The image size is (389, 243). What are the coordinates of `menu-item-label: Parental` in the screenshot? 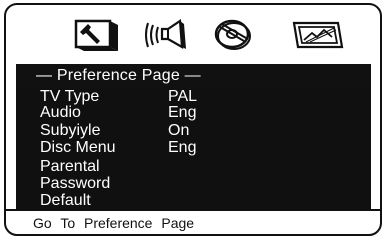 It's located at (70, 166).